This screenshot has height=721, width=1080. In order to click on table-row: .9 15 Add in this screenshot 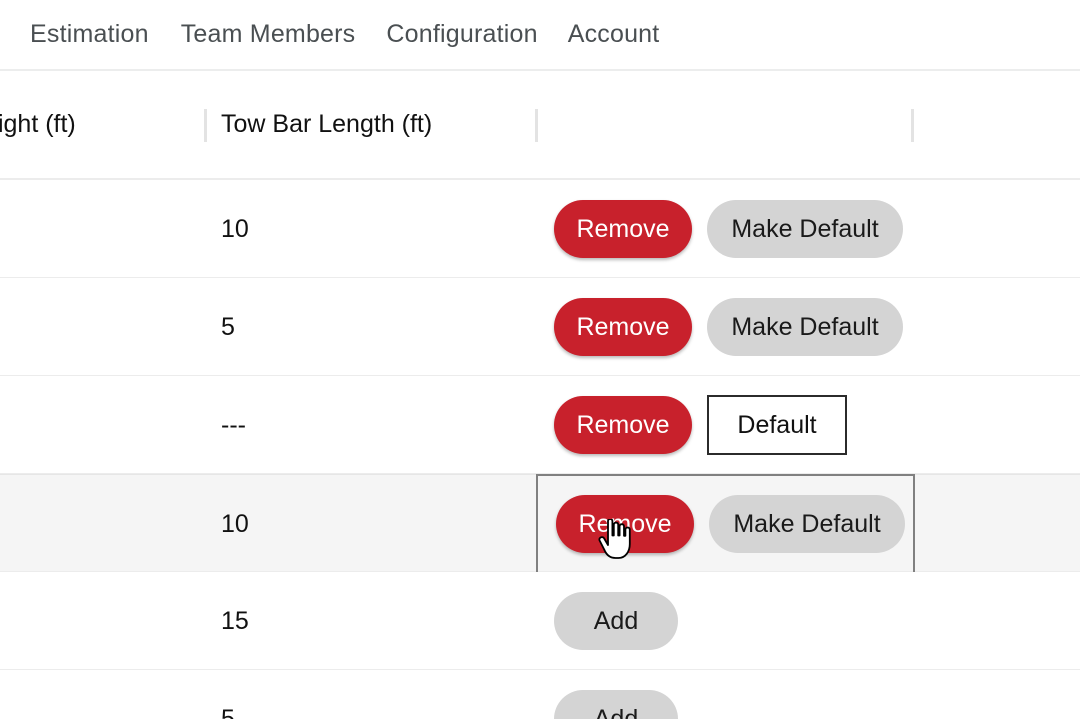, I will do `click(540, 621)`.